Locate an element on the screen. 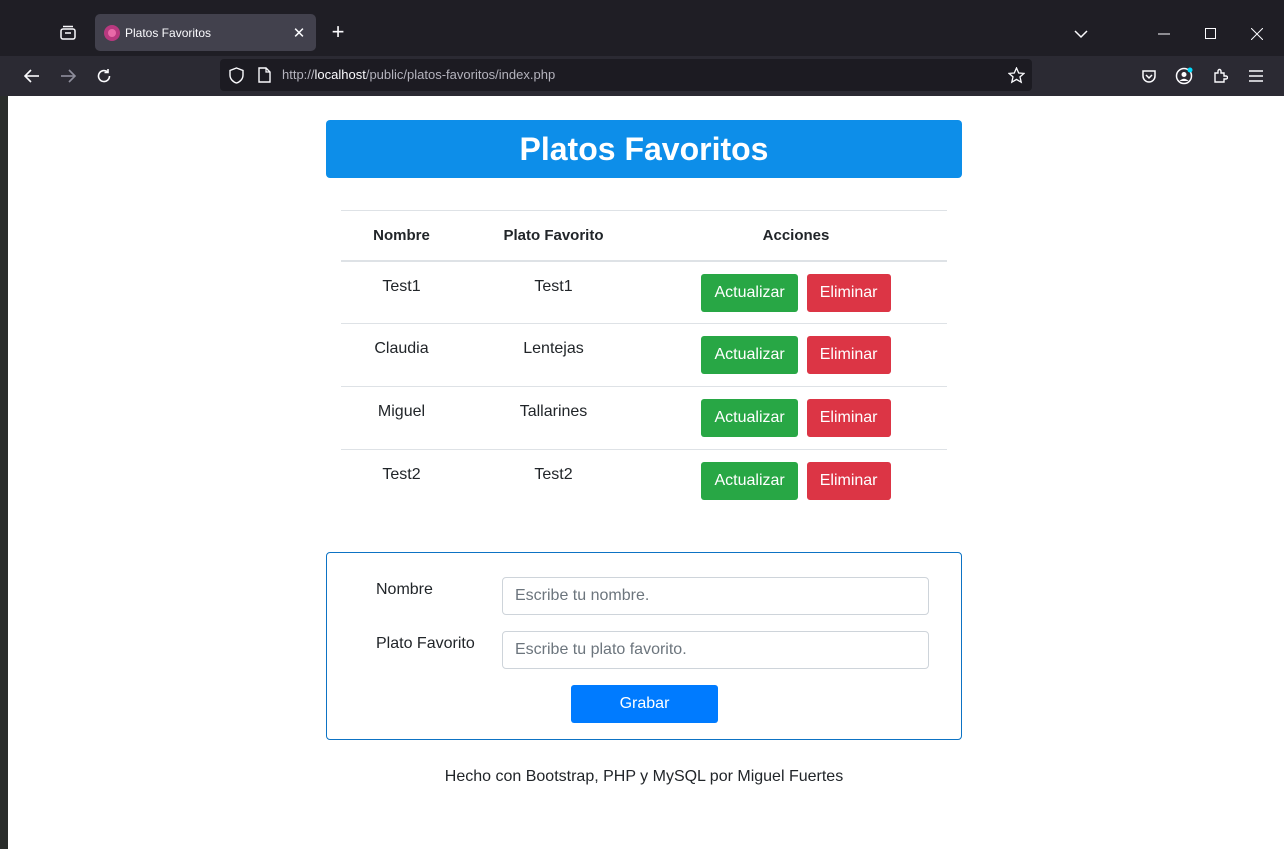  browser-tab-bar: Platos Favoritos ✕ + is located at coordinates (642, 28).